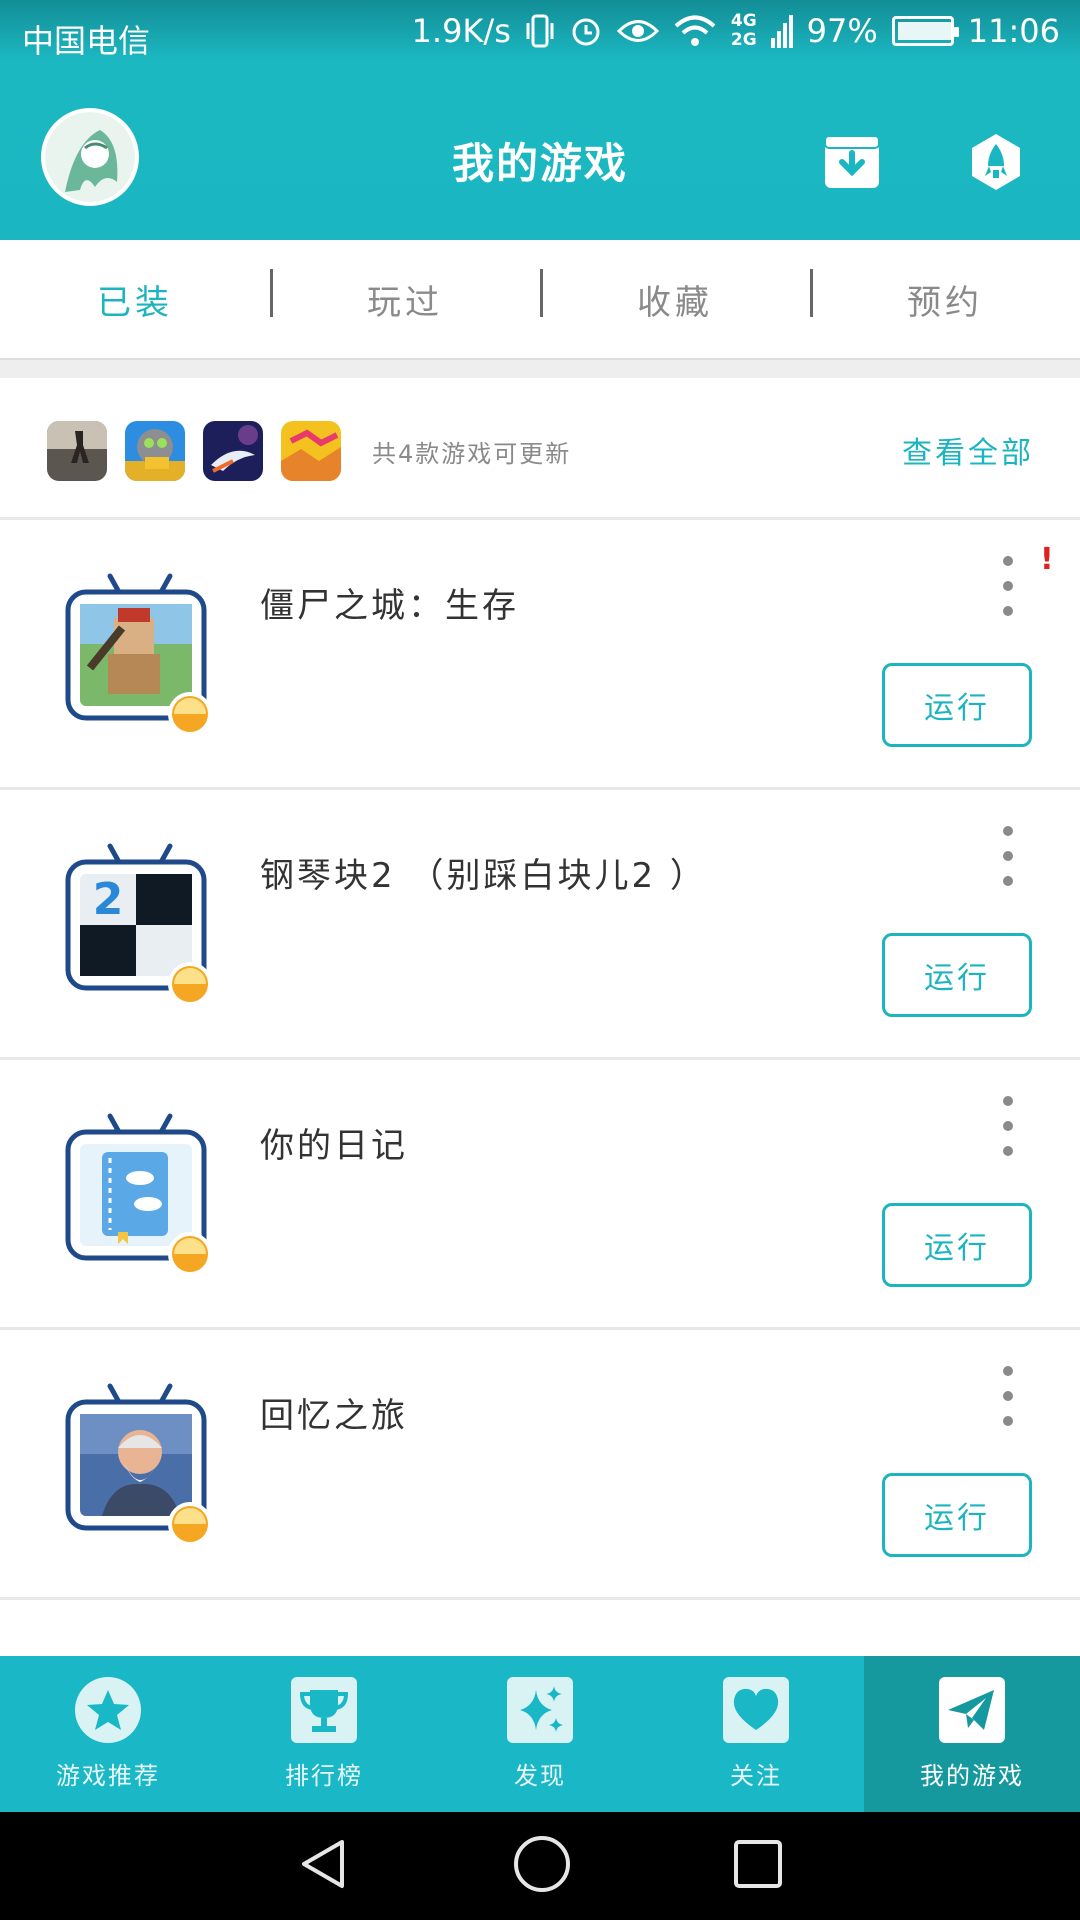  What do you see at coordinates (389, 606) in the screenshot?
I see `game-name: 僵尸之城：生存` at bounding box center [389, 606].